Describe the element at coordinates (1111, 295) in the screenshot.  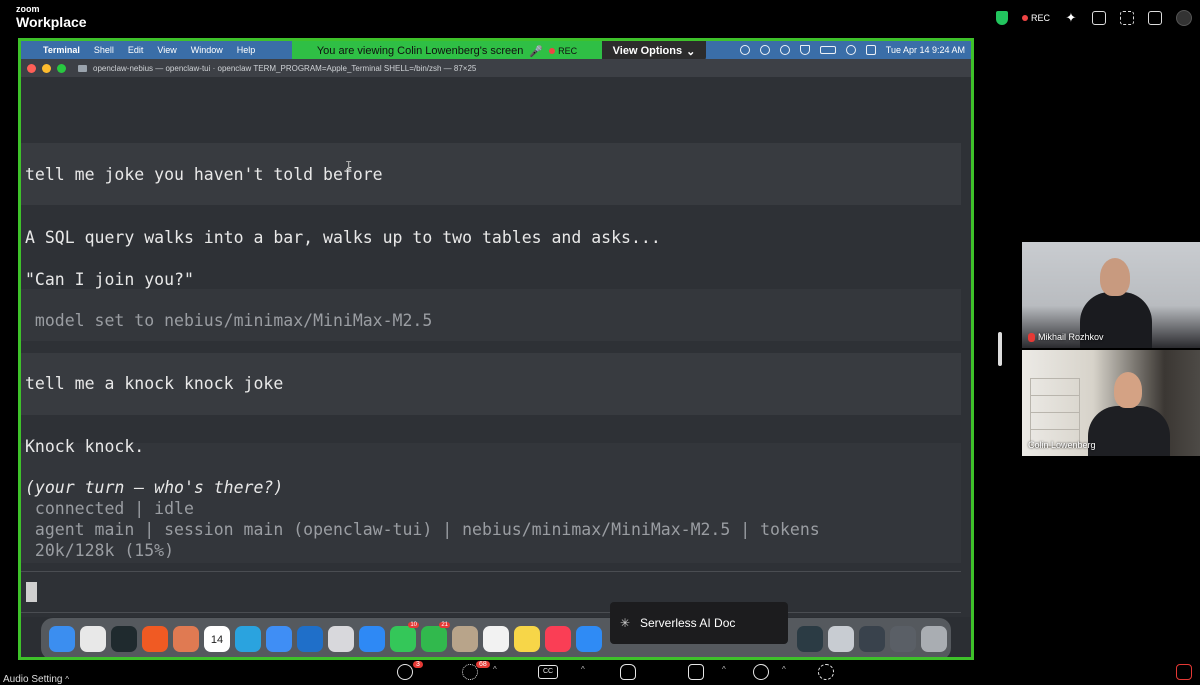
I see `participant-video-1: Mikhail Rozhkov` at that location.